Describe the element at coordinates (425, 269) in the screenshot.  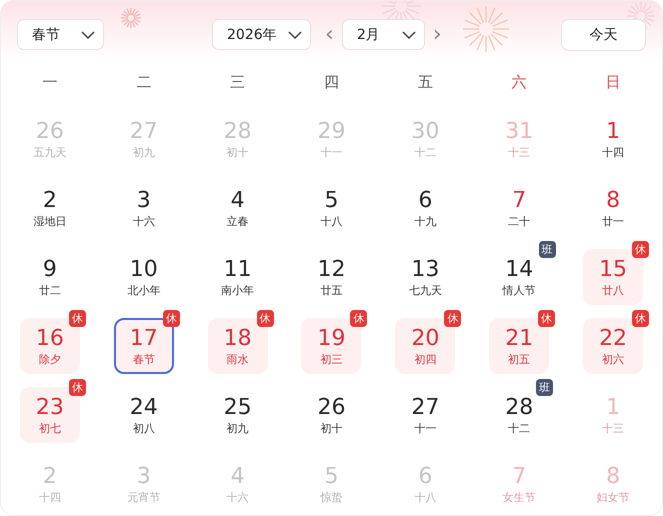
I see `day-number: 13` at that location.